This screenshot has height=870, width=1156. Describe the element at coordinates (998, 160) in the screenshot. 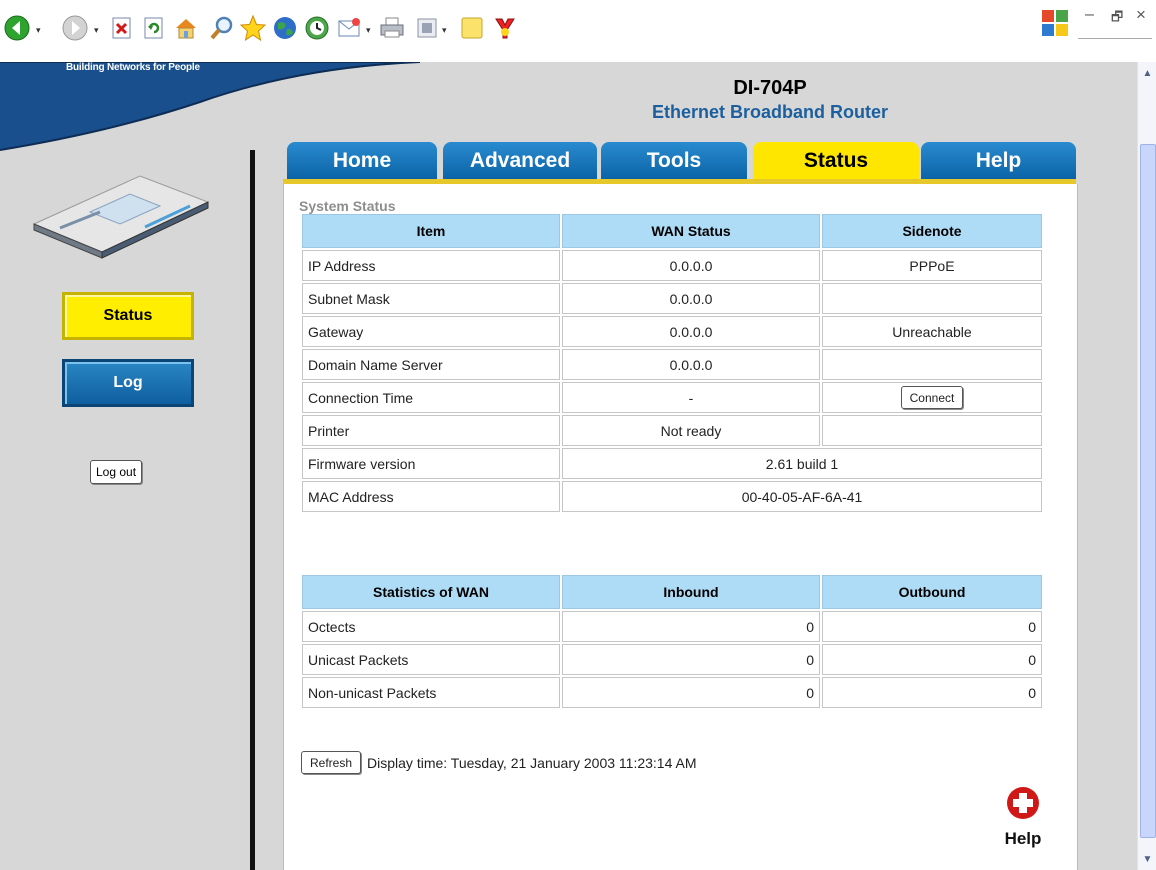

I see `tab-help: Help` at that location.